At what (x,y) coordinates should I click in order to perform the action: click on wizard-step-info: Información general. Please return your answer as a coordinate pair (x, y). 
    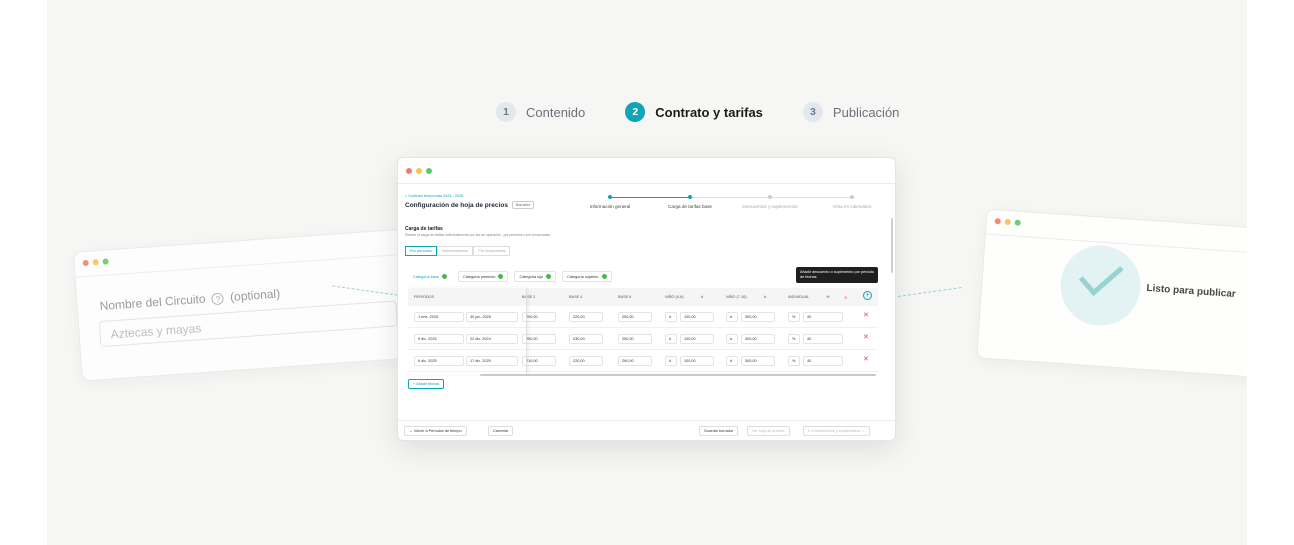
    Looking at the image, I should click on (610, 206).